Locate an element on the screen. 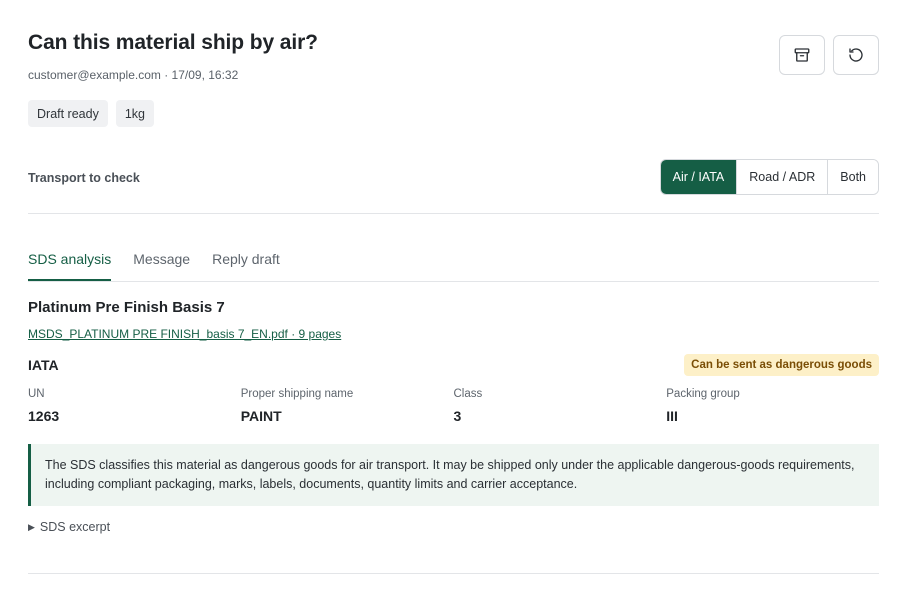 The height and width of the screenshot is (602, 907). field-proper-shipping-name: Proper shipping name PAINT is located at coordinates (347, 406).